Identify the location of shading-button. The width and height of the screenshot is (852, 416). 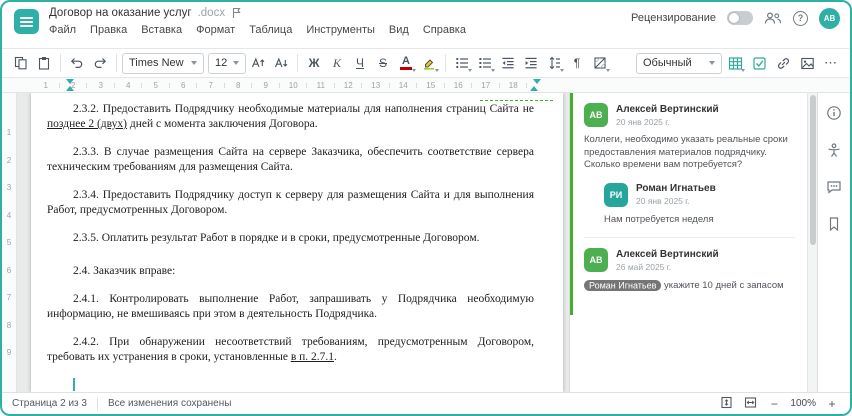
(600, 63).